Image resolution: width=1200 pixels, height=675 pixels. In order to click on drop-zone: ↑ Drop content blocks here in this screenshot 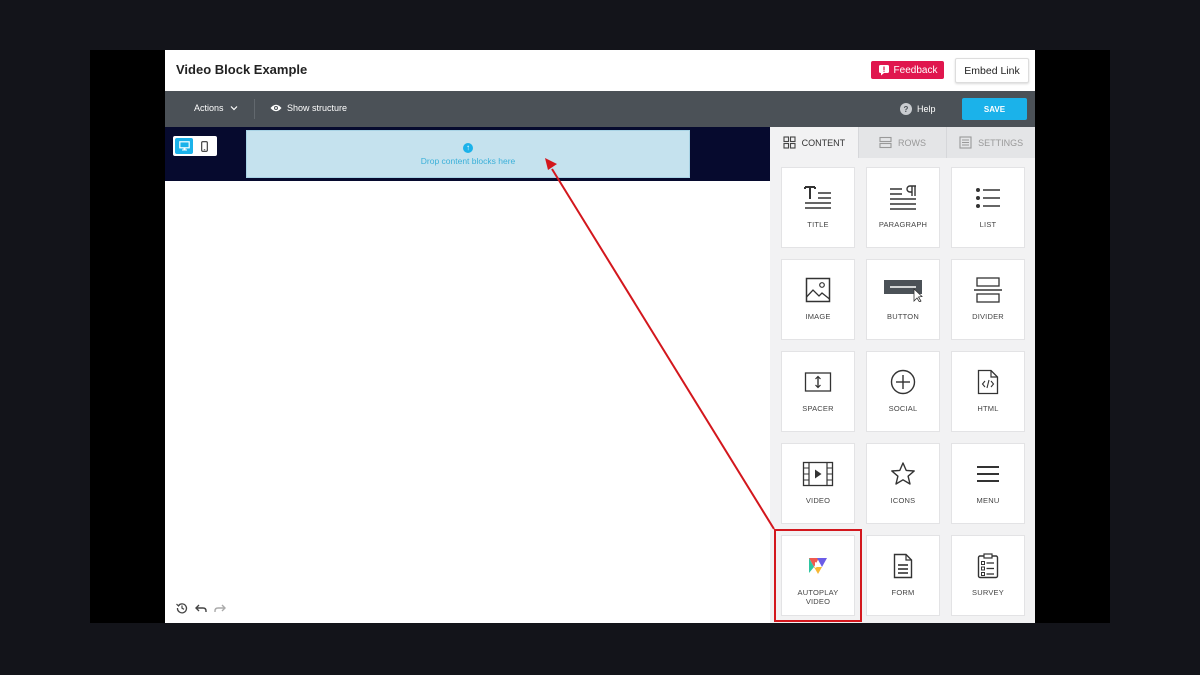, I will do `click(468, 154)`.